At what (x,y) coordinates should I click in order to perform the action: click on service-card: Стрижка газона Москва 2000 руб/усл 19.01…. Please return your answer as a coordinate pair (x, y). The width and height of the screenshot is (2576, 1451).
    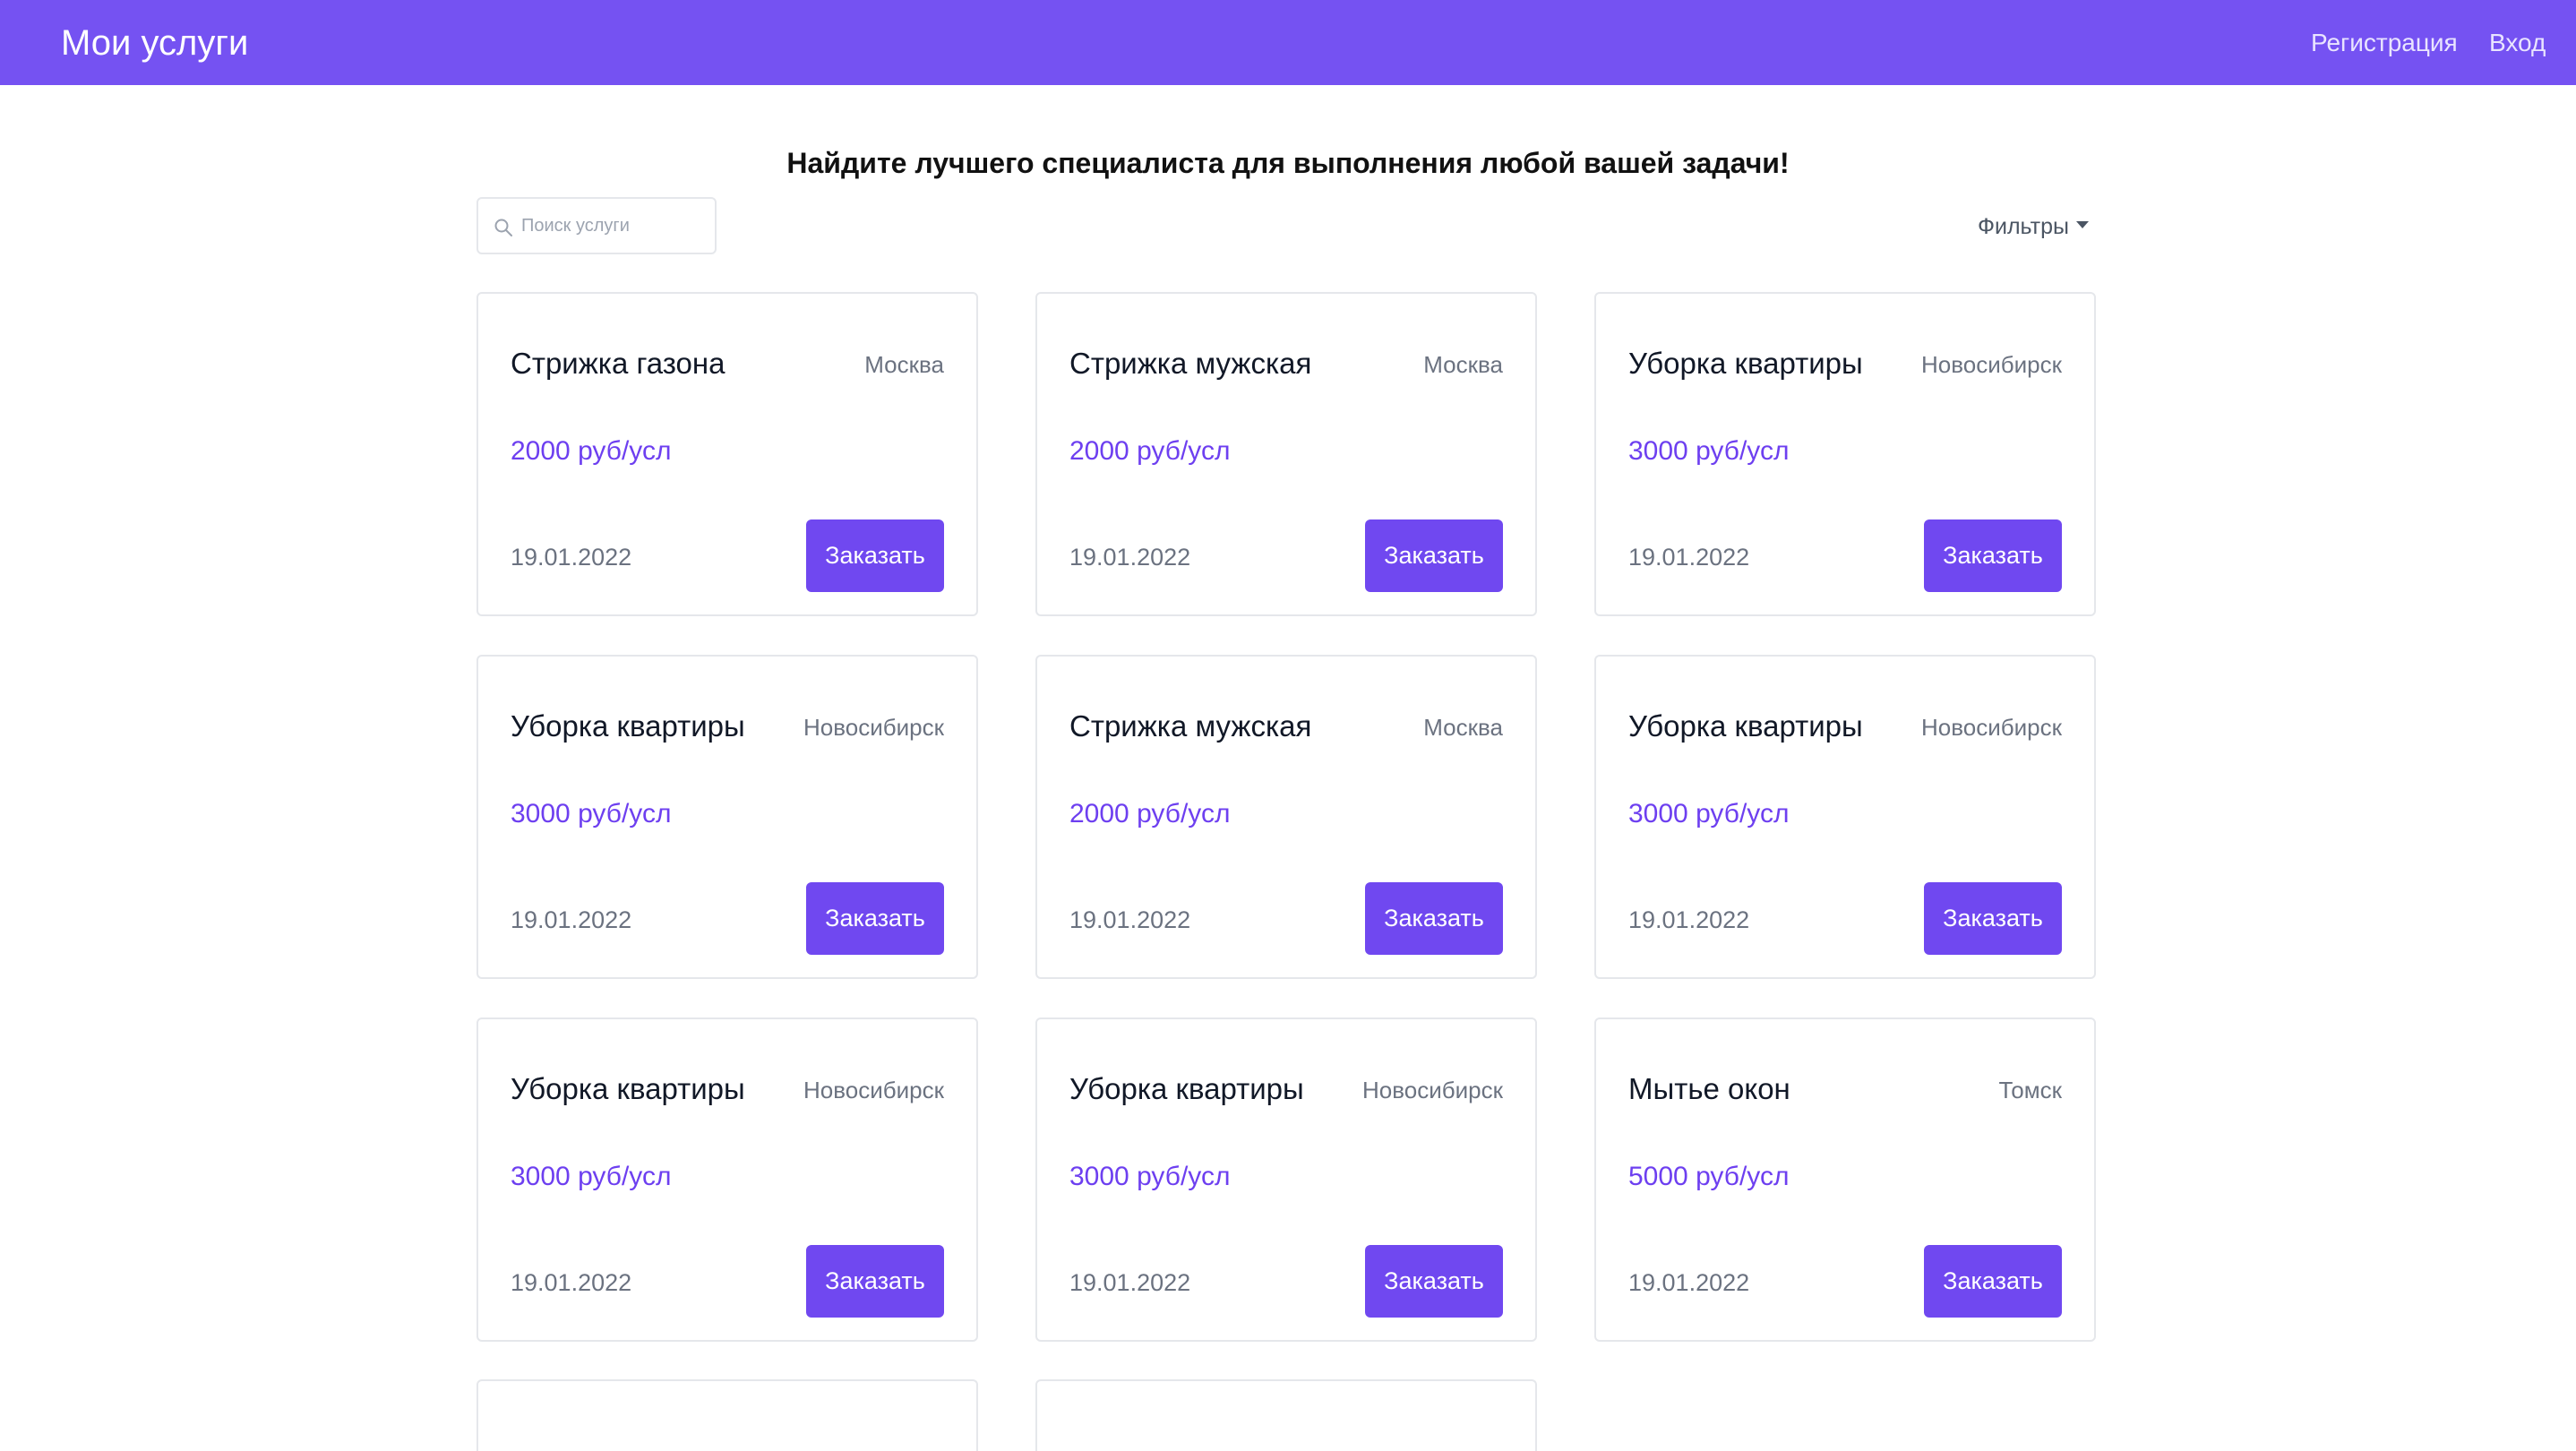
    Looking at the image, I should click on (727, 454).